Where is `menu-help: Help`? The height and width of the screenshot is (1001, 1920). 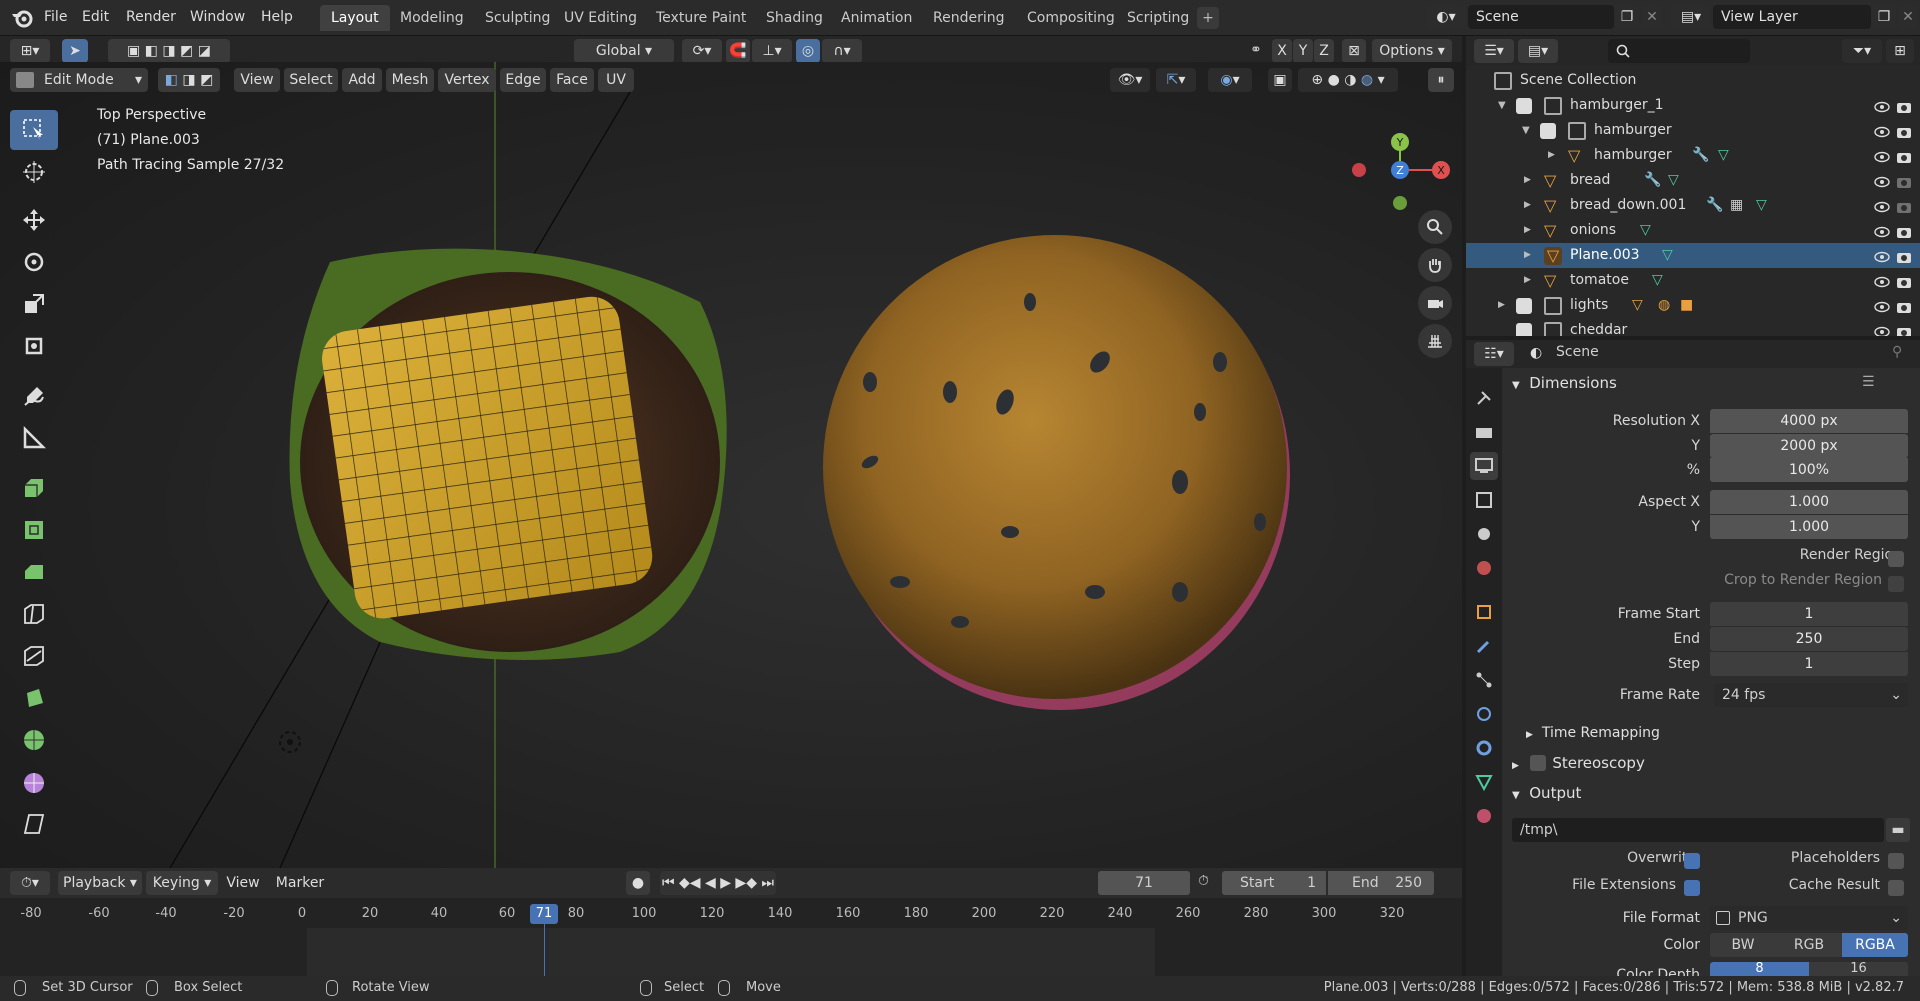
menu-help: Help is located at coordinates (277, 17).